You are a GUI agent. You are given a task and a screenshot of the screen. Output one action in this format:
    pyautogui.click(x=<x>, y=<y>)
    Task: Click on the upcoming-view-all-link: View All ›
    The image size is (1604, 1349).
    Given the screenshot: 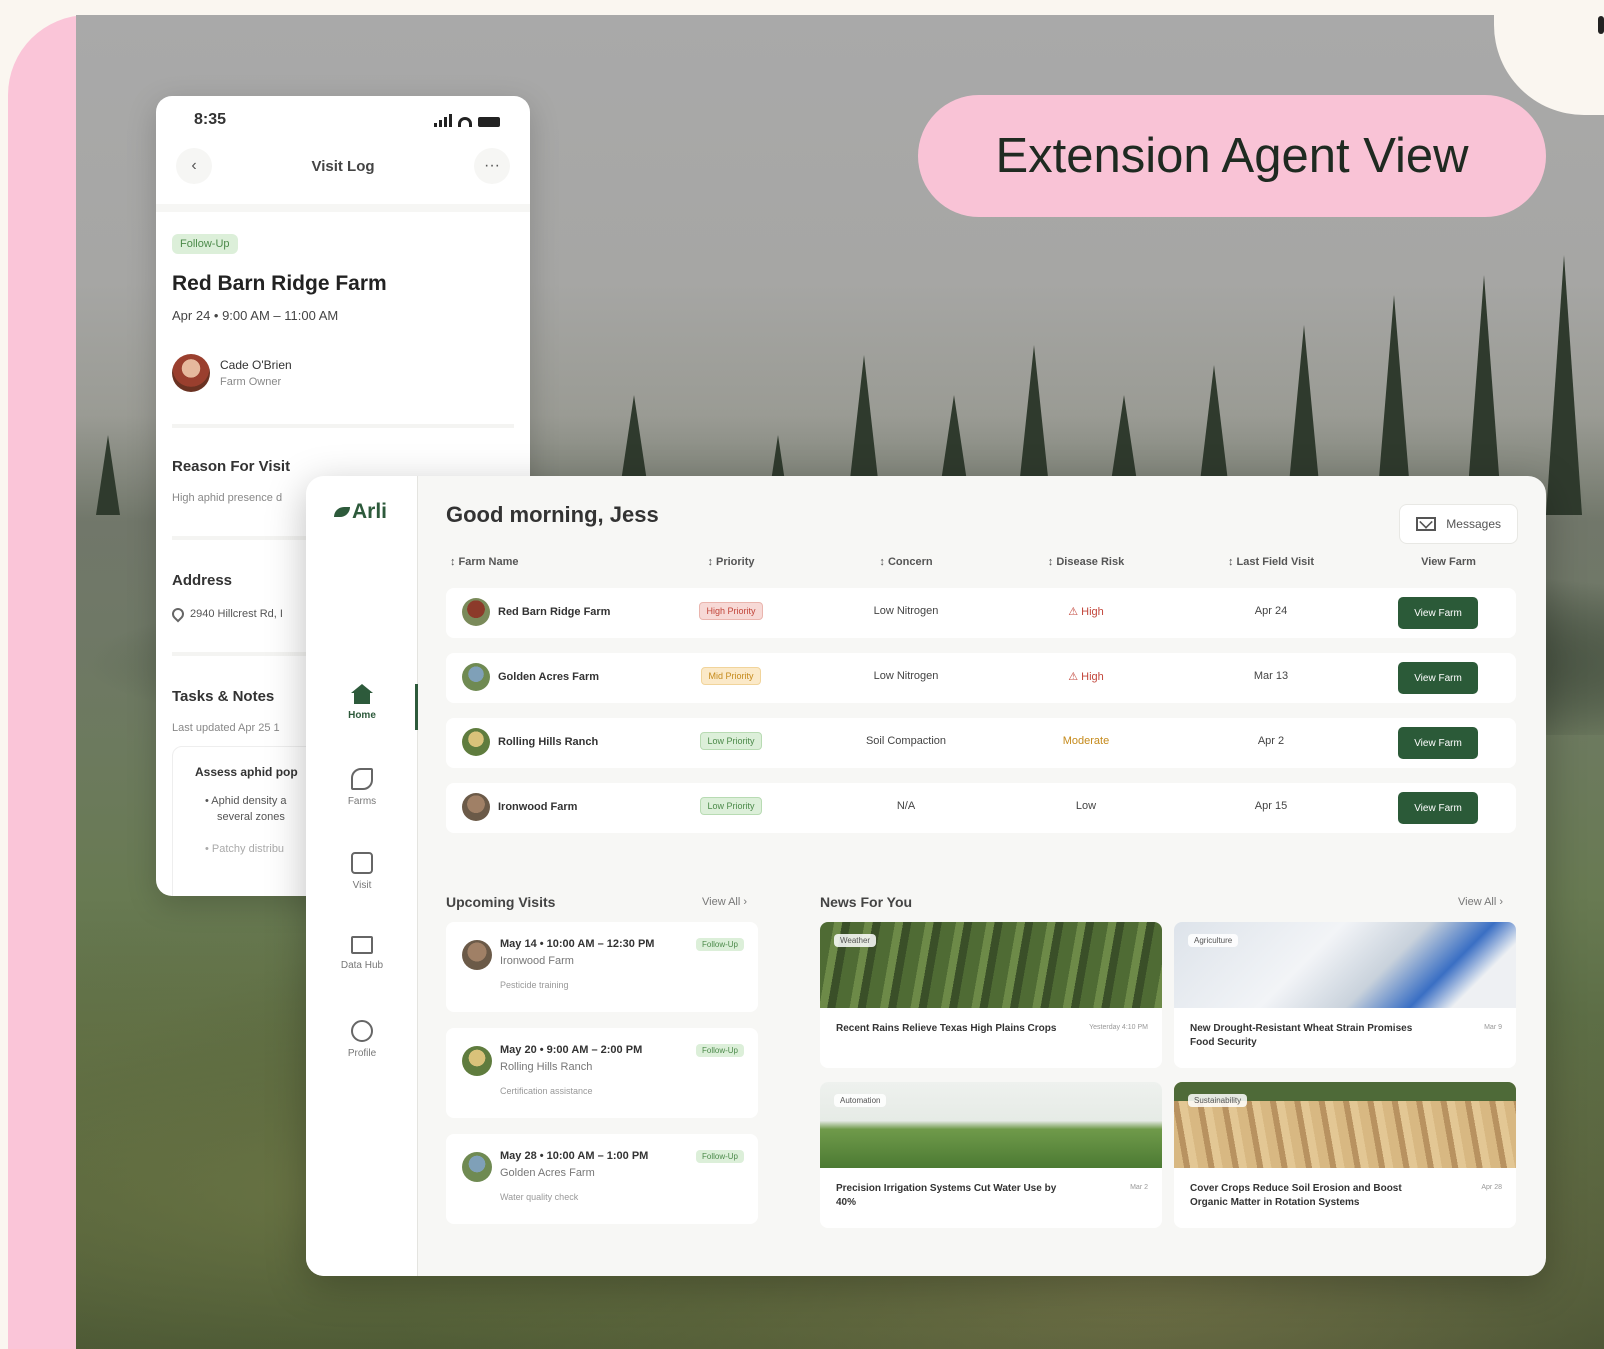 What is the action you would take?
    pyautogui.click(x=724, y=902)
    